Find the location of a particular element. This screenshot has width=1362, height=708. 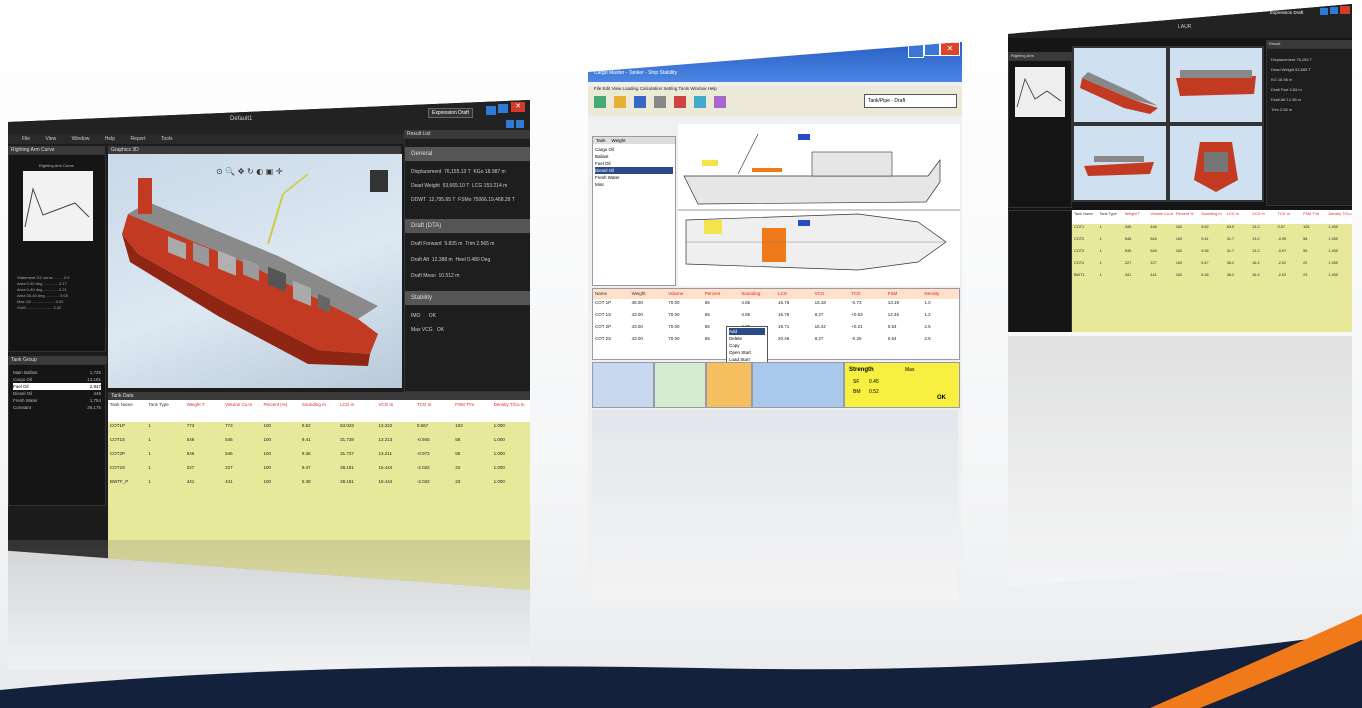

decorative-swoosh is located at coordinates (681, 661).